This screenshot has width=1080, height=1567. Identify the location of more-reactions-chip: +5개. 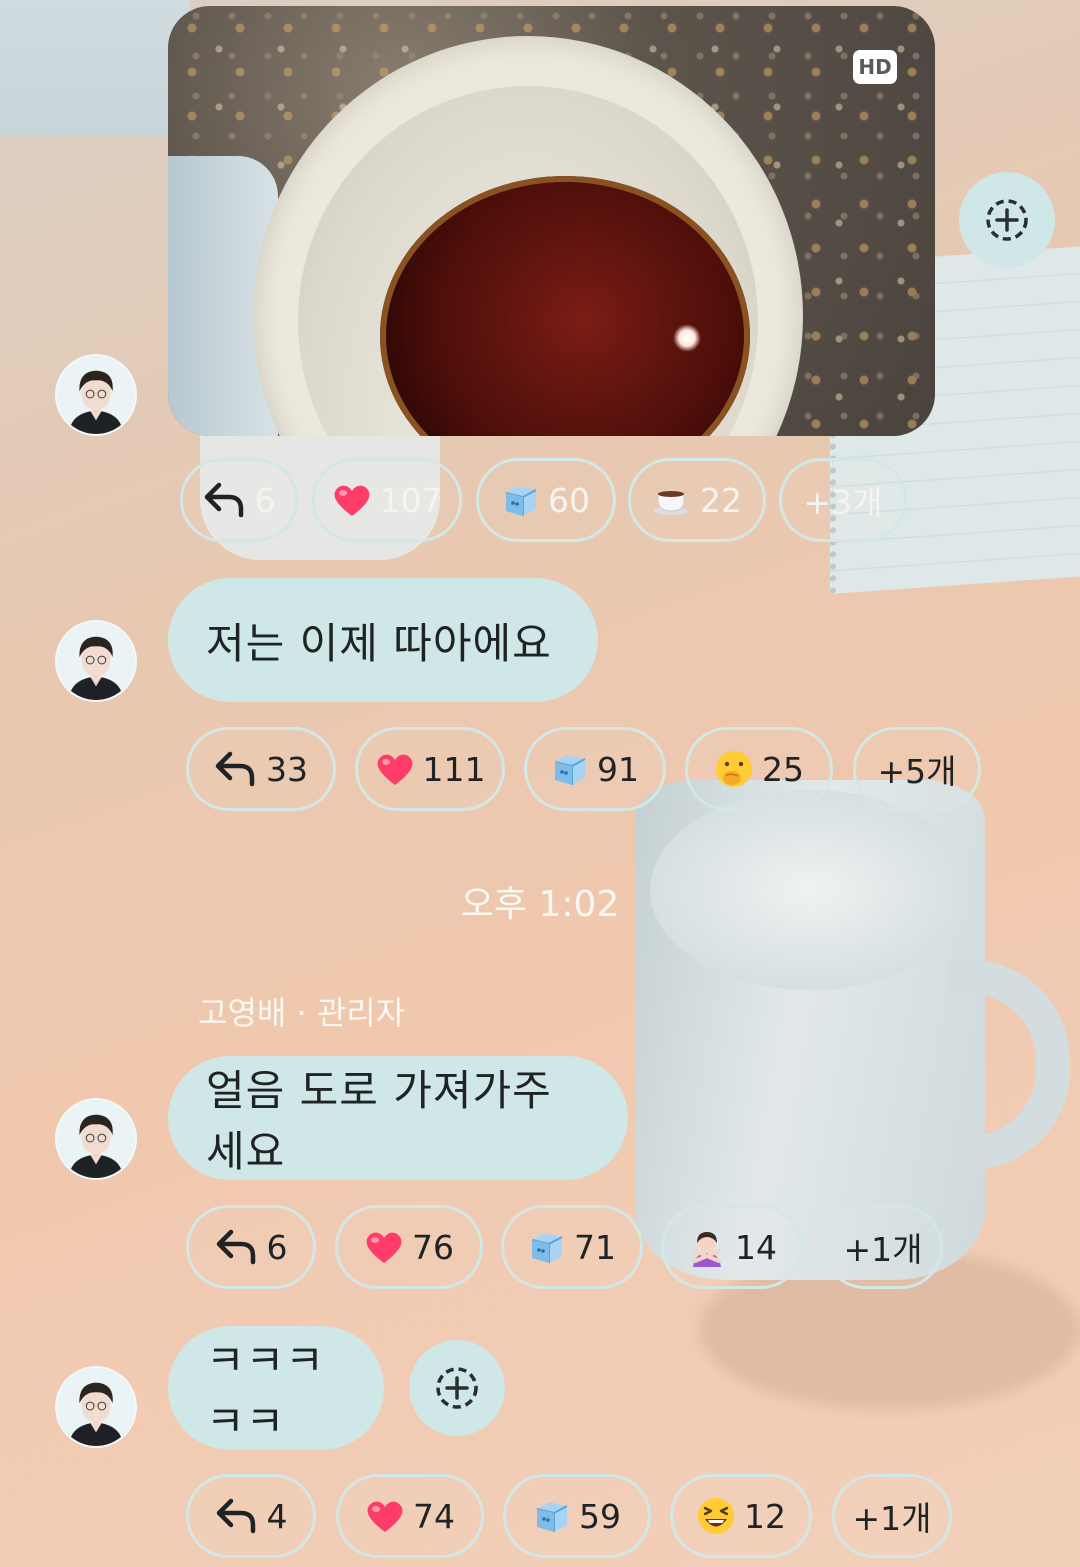
(917, 769).